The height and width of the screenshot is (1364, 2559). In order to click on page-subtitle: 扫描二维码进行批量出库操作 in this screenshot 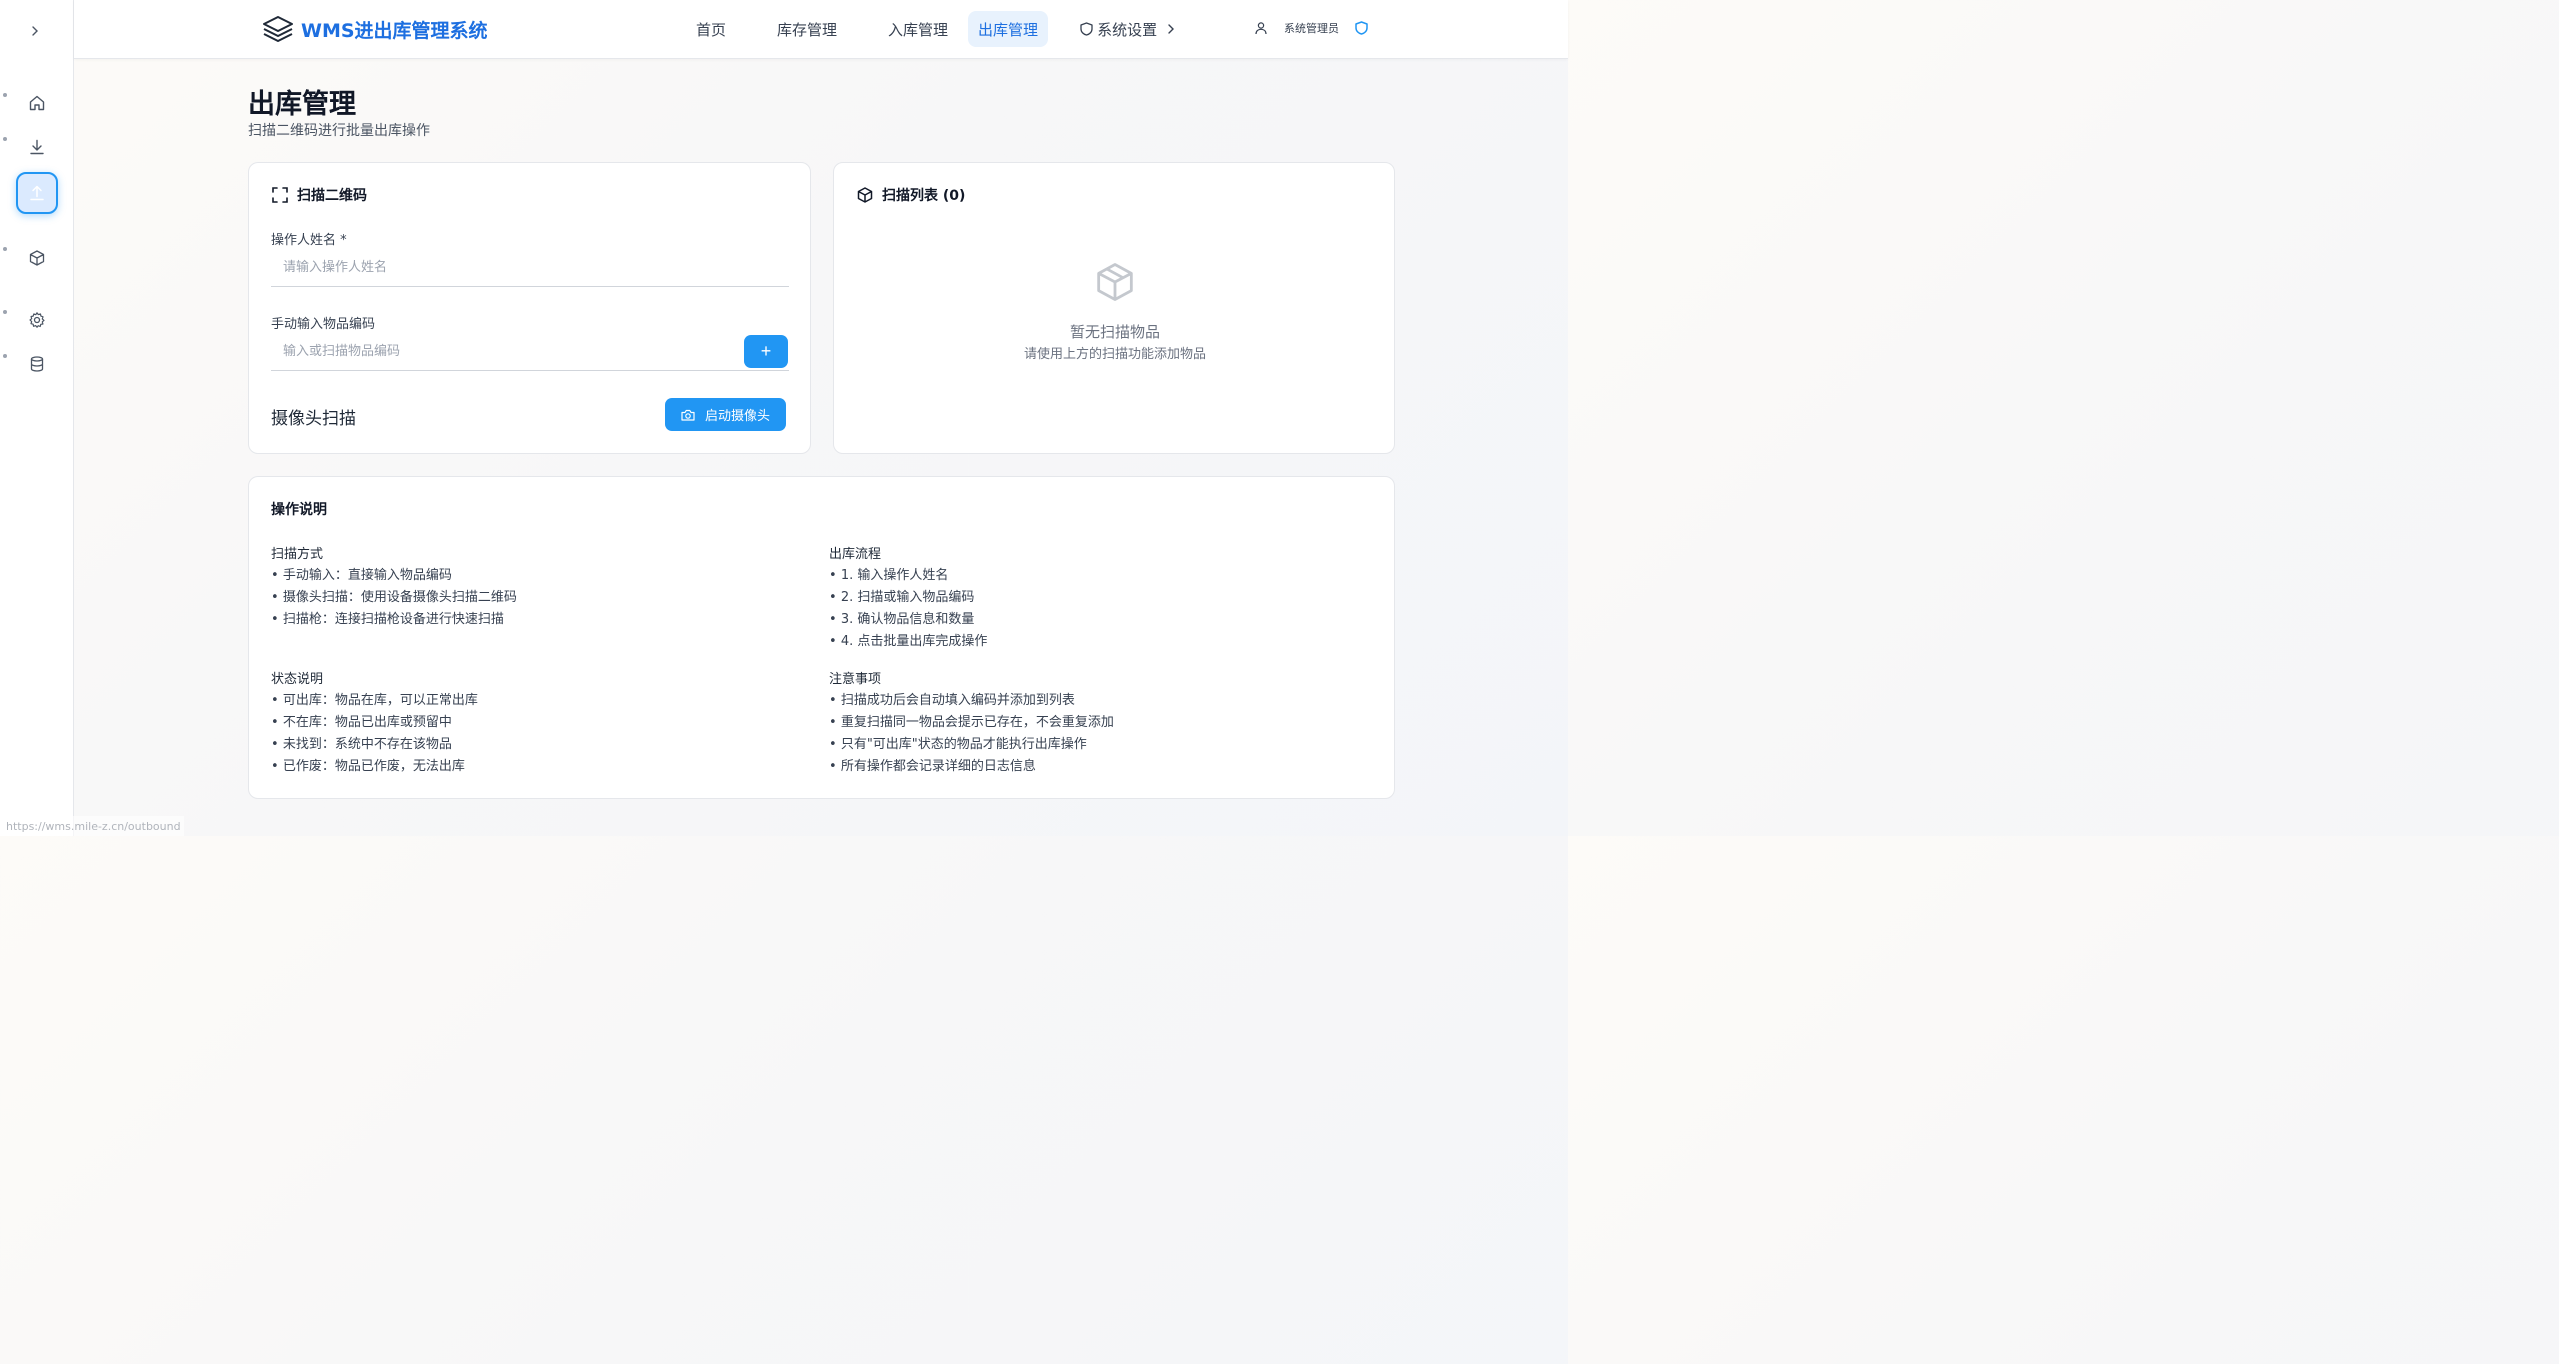, I will do `click(339, 131)`.